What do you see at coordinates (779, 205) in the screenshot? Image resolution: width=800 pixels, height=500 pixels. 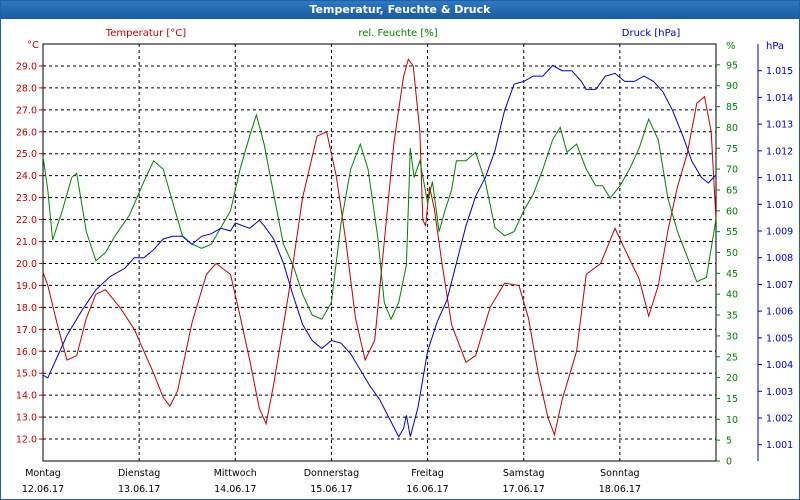 I see `pressure-tick-label: 1.010` at bounding box center [779, 205].